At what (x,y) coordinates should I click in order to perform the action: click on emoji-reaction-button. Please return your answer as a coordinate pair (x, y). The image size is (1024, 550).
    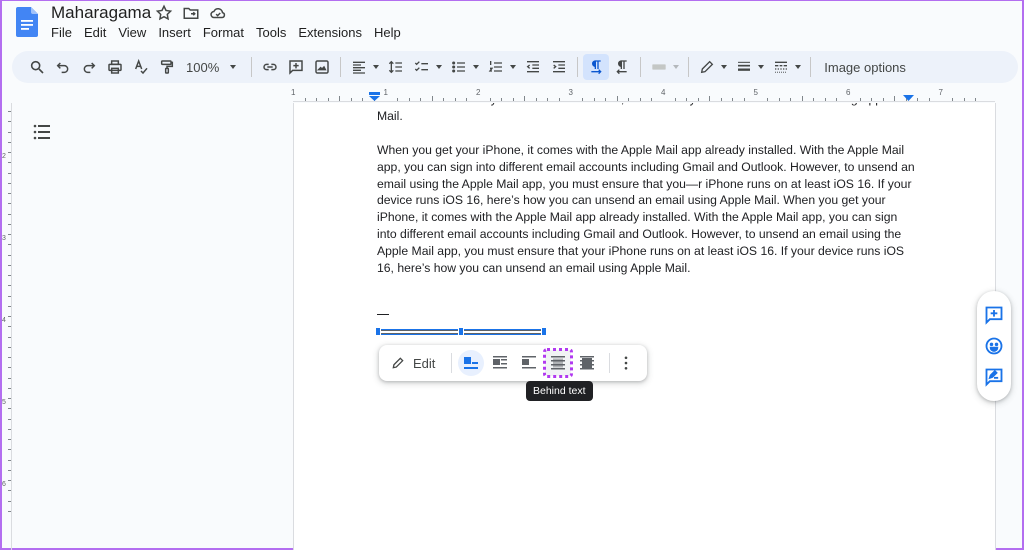
    Looking at the image, I should click on (994, 346).